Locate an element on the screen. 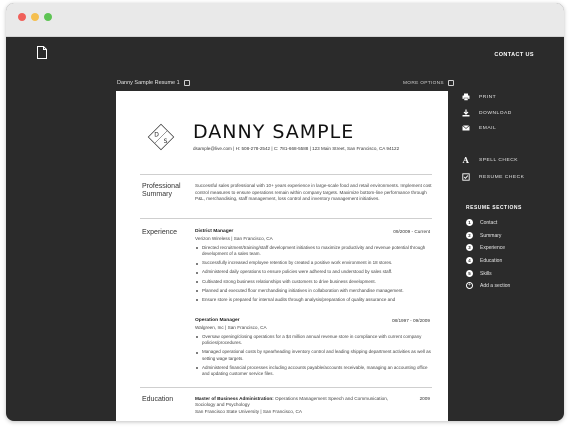 Image resolution: width=570 pixels, height=429 pixels. window-titlebar is located at coordinates (285, 20).